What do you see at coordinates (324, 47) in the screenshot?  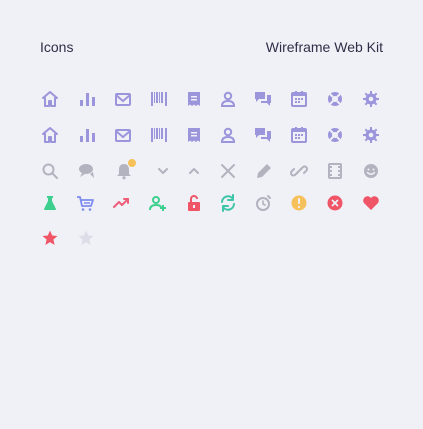 I see `kit-title: Wireframe Web Kit` at bounding box center [324, 47].